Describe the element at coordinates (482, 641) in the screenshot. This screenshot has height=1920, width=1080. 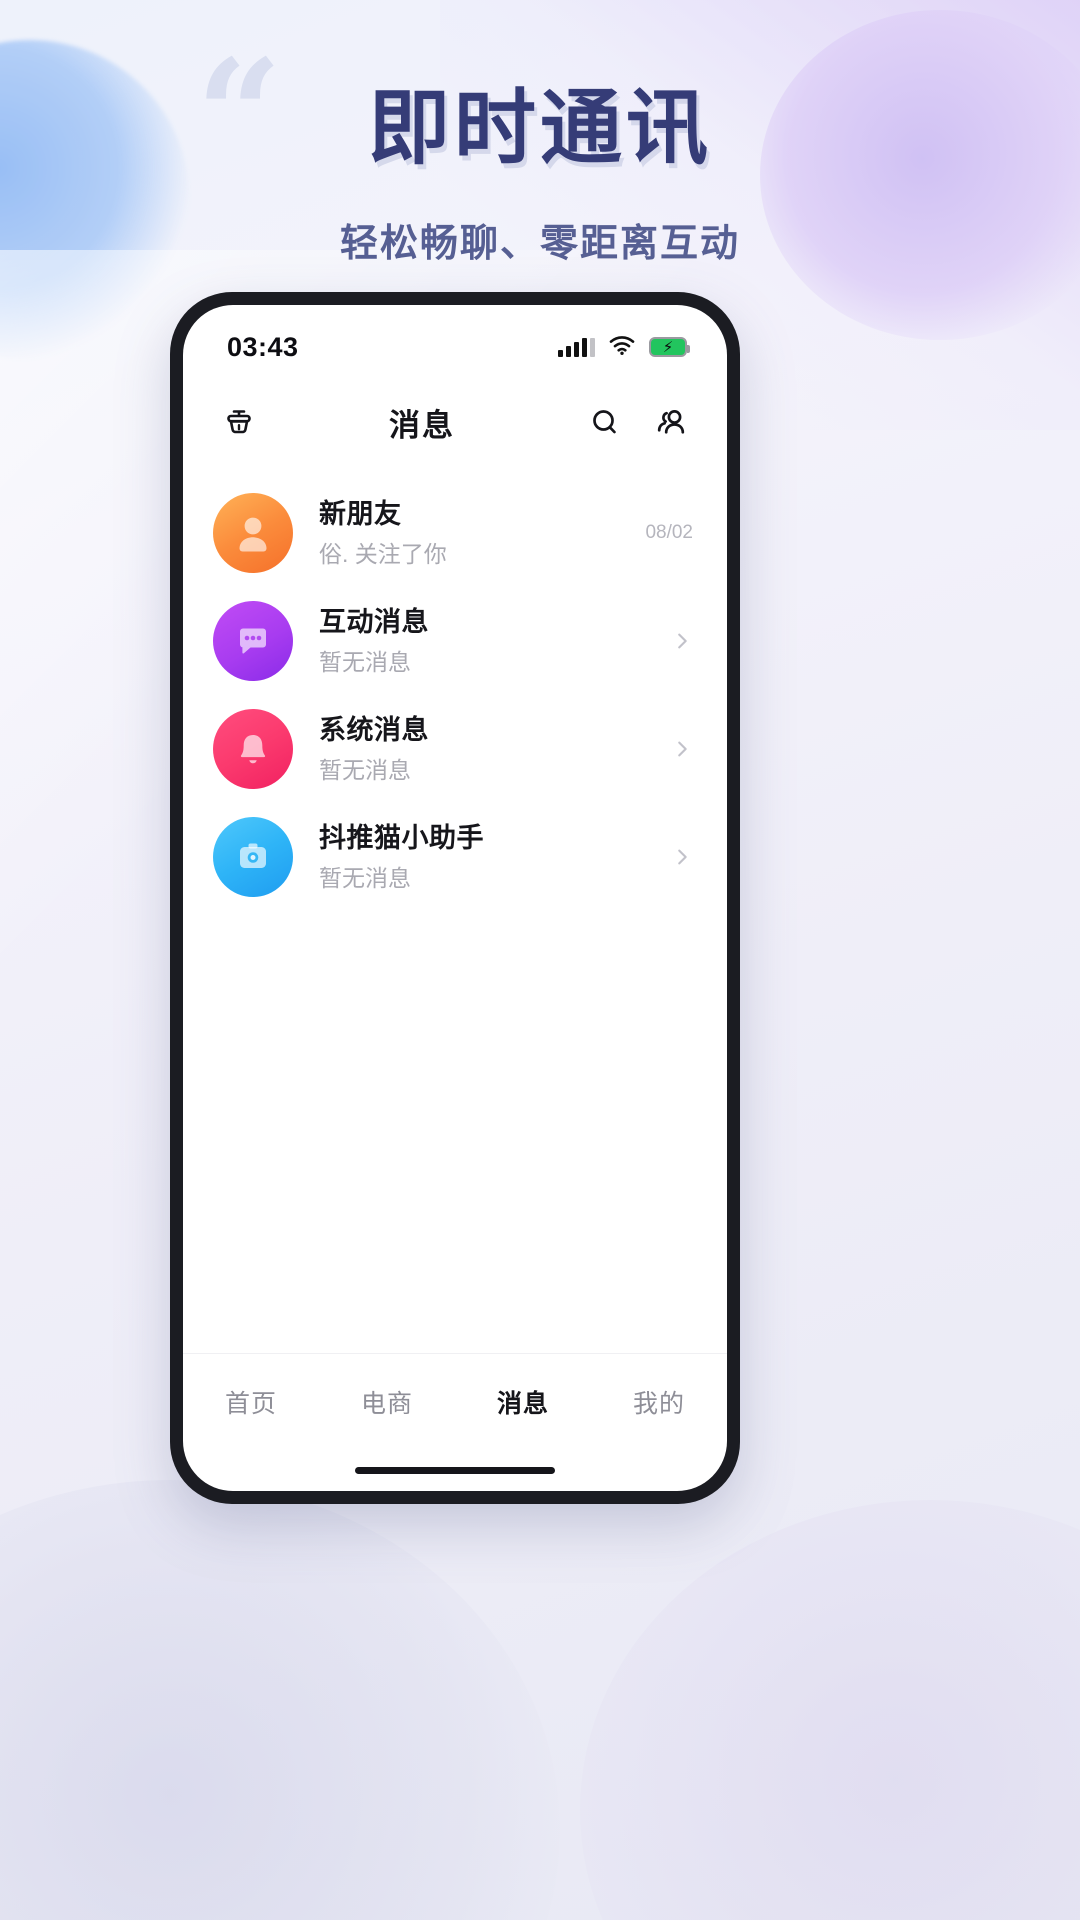
I see `list-item-text: 互动消息 暂无消息` at that location.